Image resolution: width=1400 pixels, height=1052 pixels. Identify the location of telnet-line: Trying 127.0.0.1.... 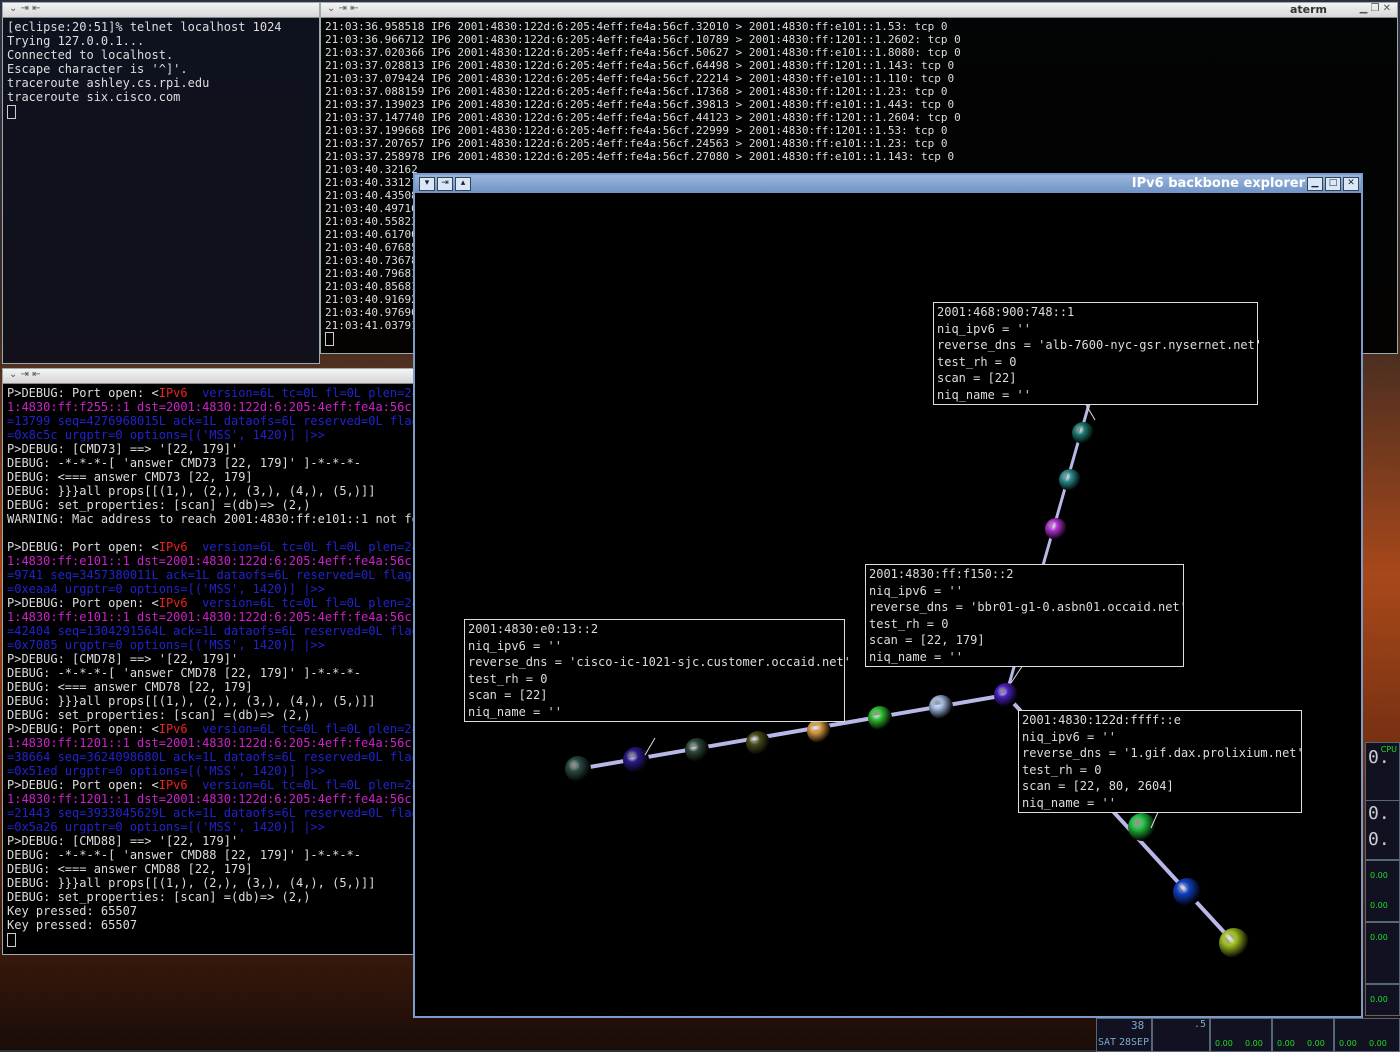
(76, 41).